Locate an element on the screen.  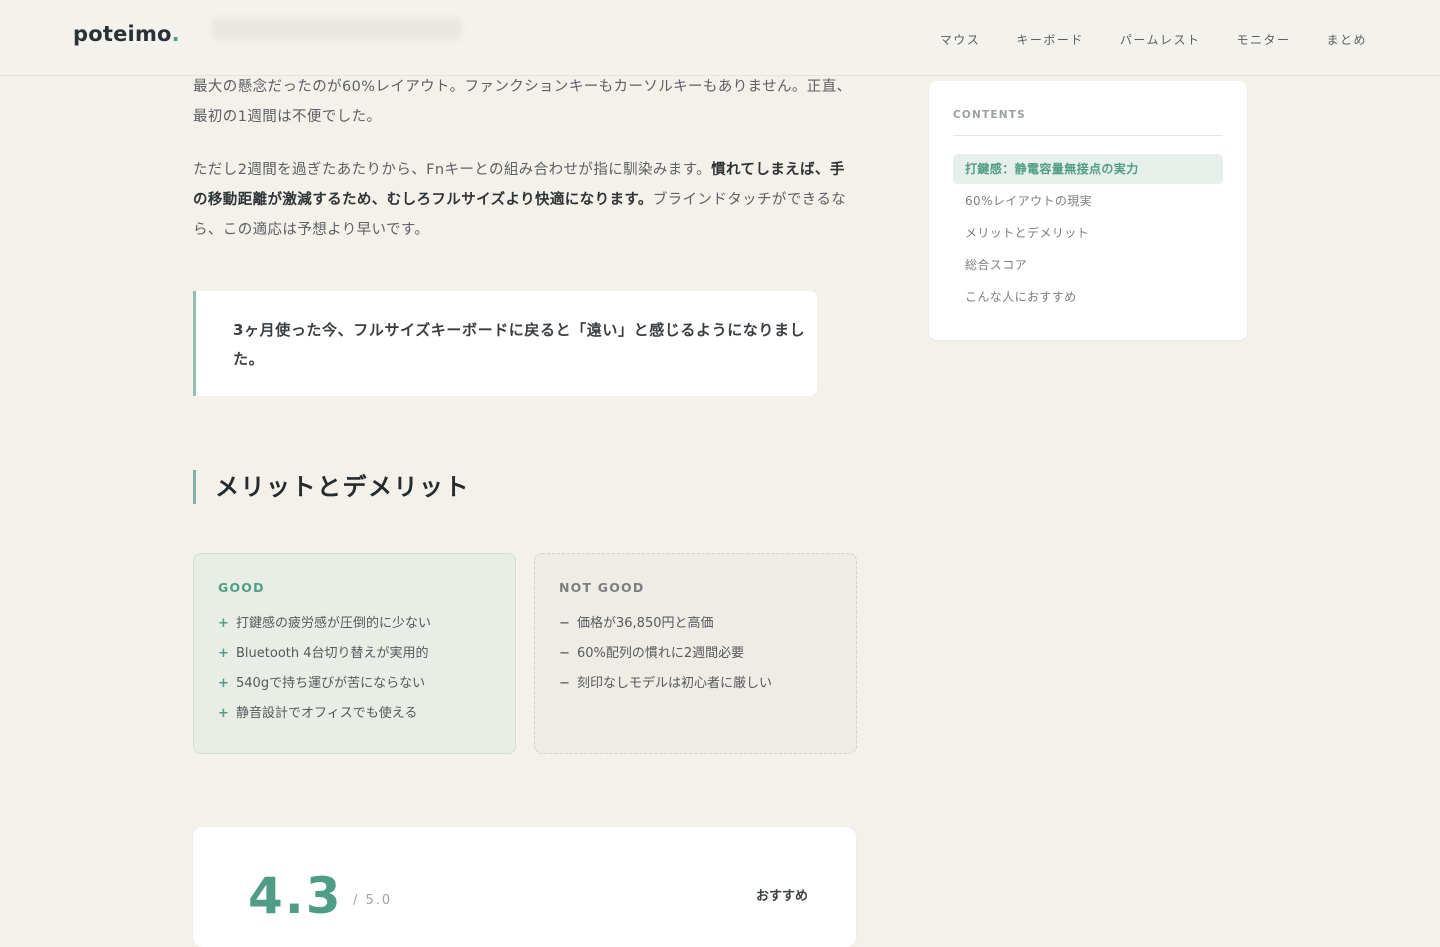
toc-item-layout: 60%レイアウトの現実 is located at coordinates (1088, 201).